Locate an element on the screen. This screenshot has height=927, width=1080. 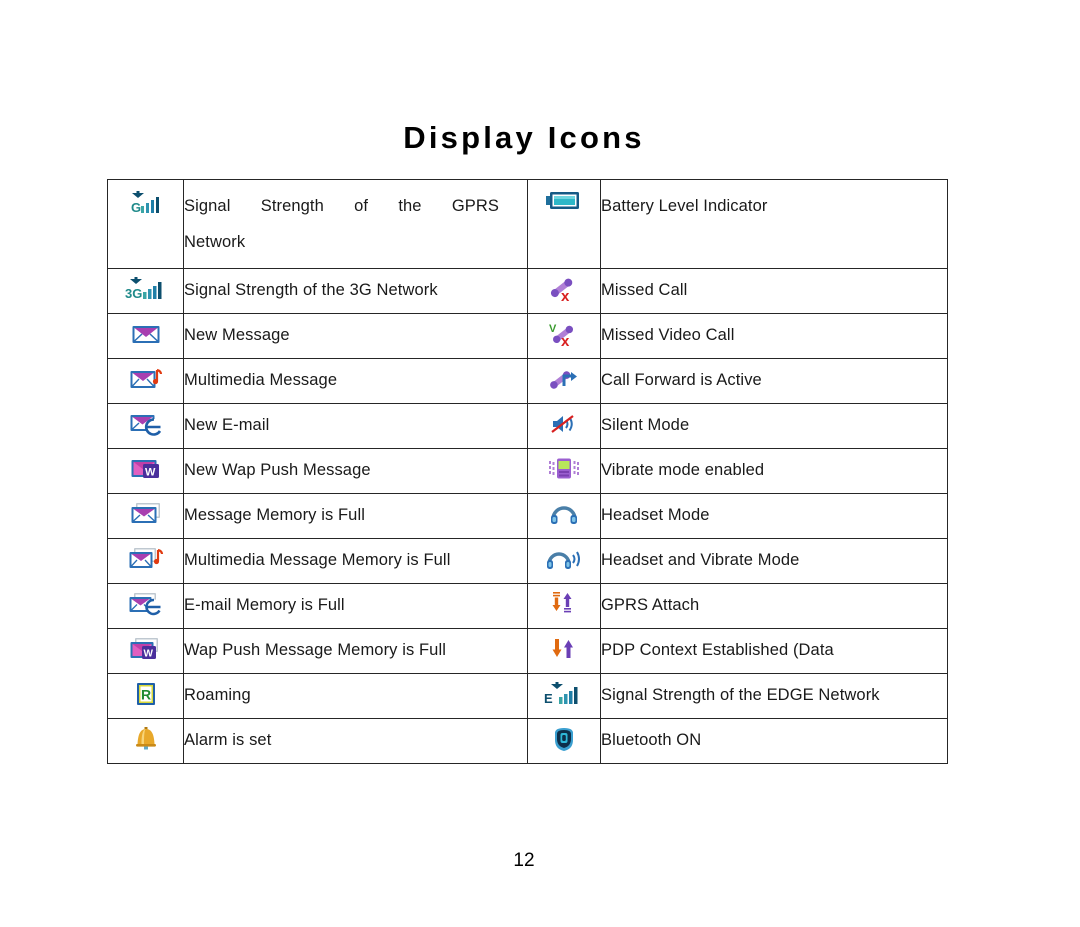
headset-mode-icon is located at coordinates (564, 514).